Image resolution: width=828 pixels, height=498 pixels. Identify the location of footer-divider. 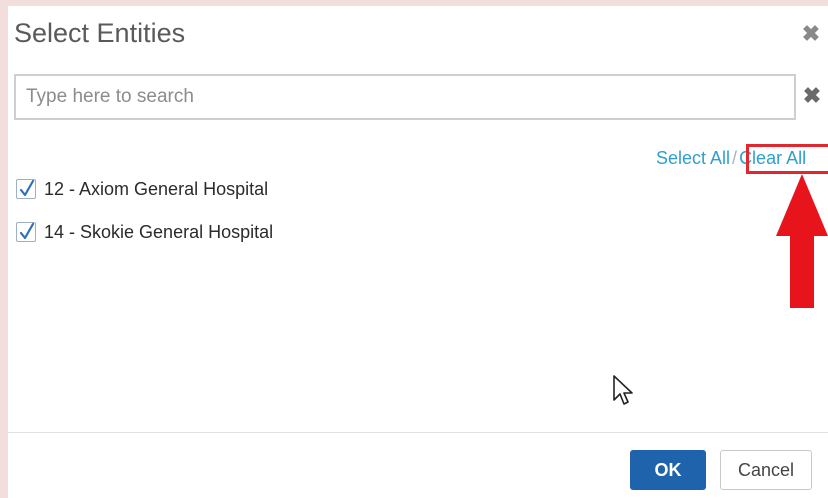
(418, 432).